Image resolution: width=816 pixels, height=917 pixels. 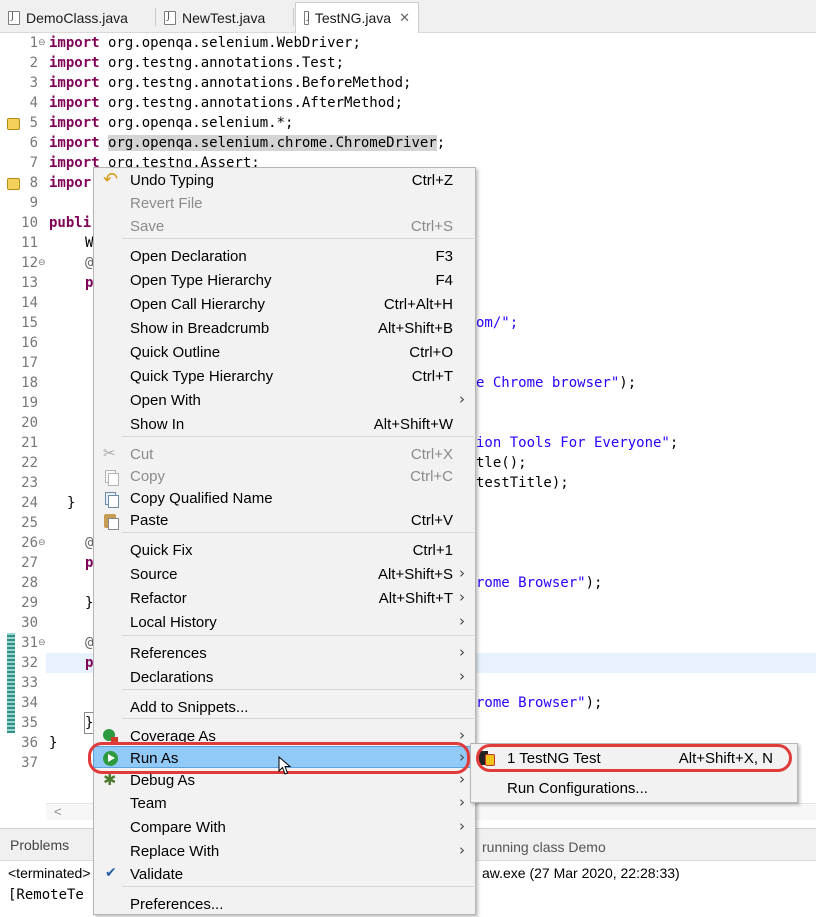 I want to click on menu-item-shortcut: Alt+Shift+W, so click(x=413, y=424).